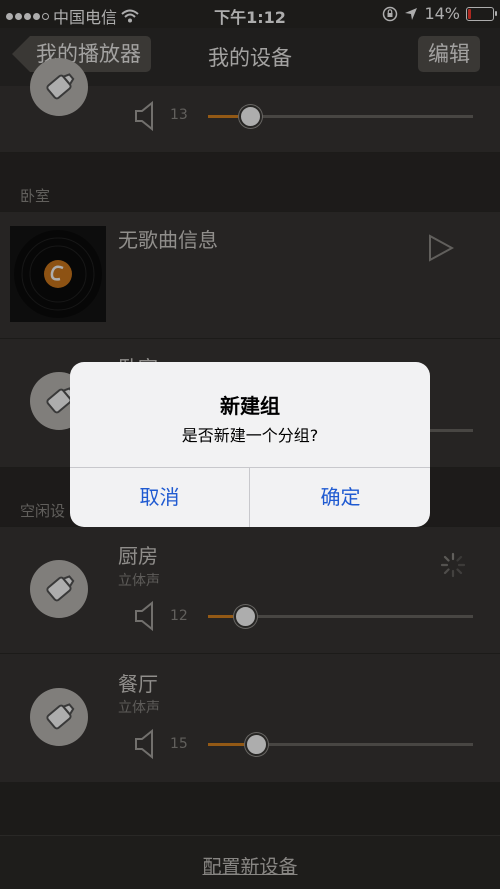 The image size is (500, 889). What do you see at coordinates (250, 435) in the screenshot?
I see `alert-message: 是否新建一个分组?` at bounding box center [250, 435].